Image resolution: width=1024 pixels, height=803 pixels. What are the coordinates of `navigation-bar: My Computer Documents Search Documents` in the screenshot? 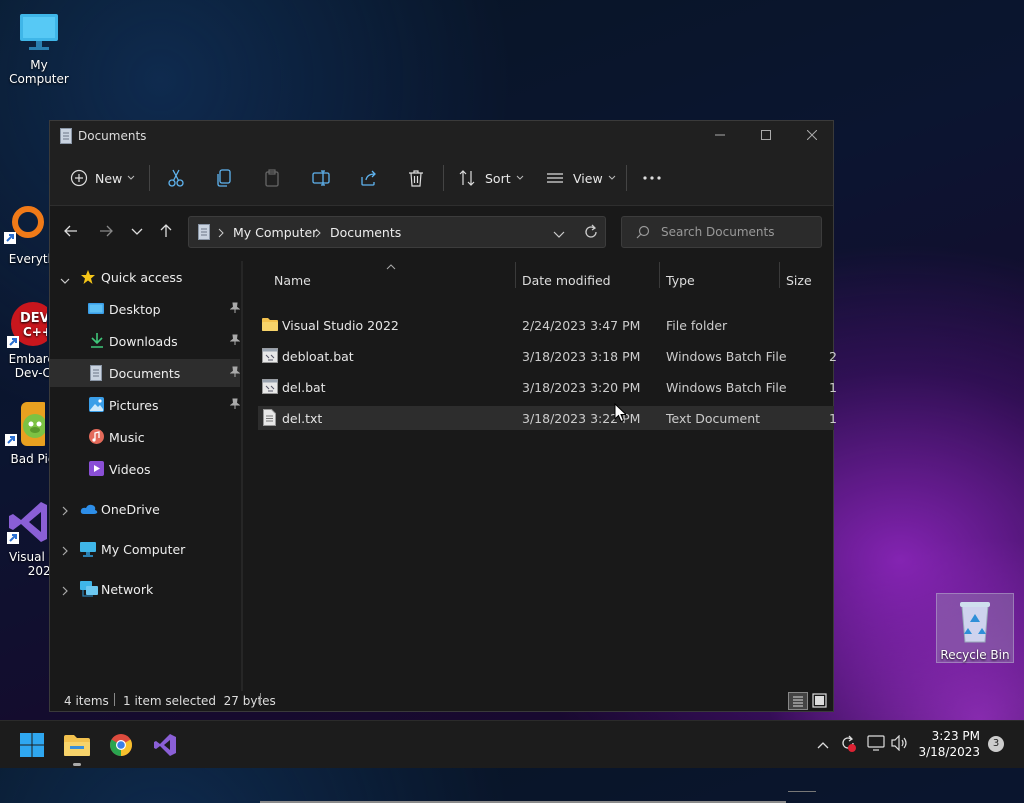 It's located at (441, 231).